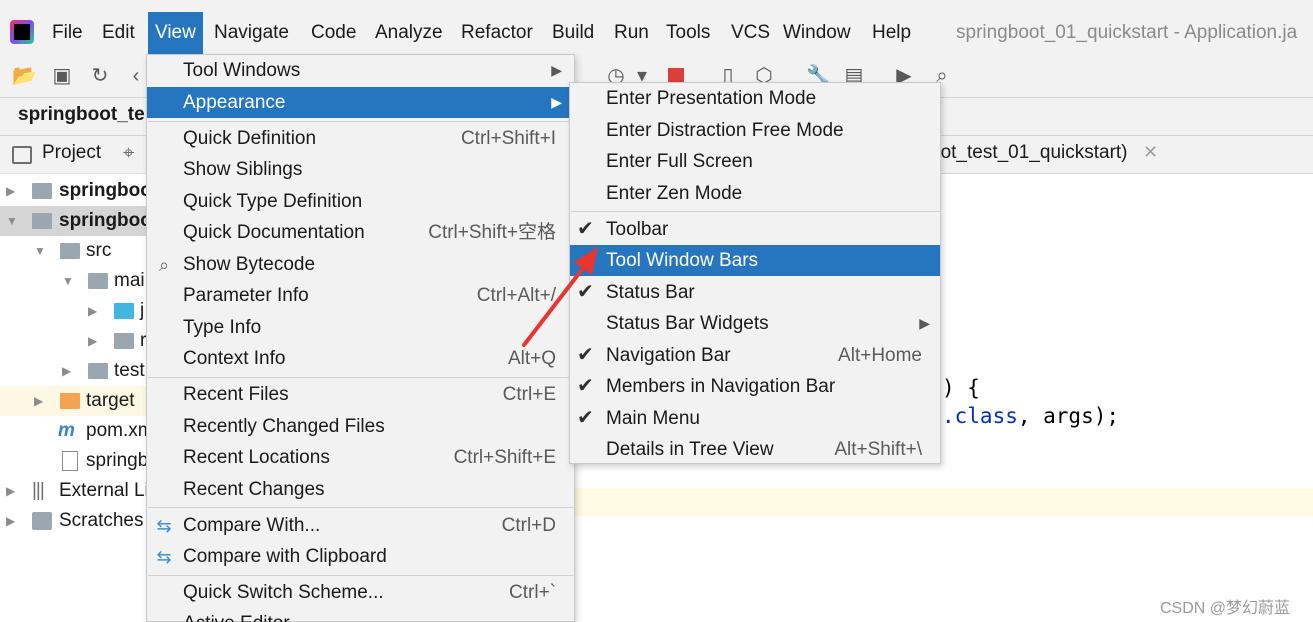  I want to click on menu-item-recent-files: Recent Files Ctrl+E, so click(360, 394).